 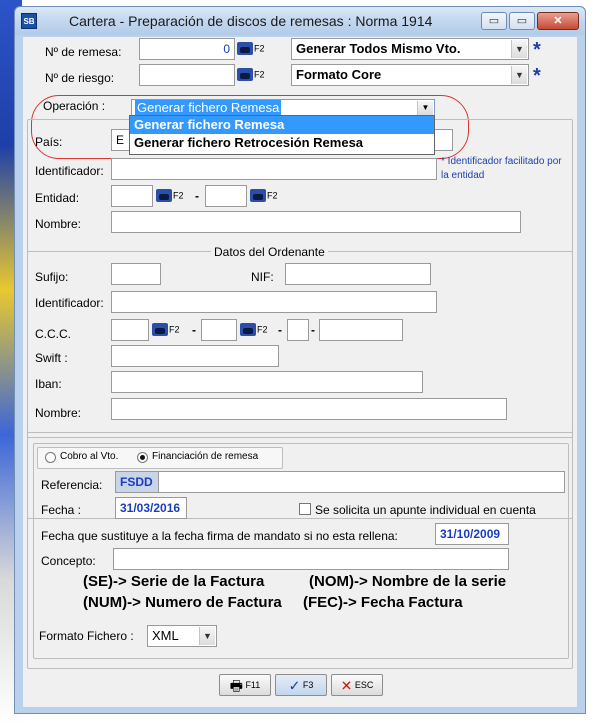 I want to click on fecha-label: Fecha :, so click(x=61, y=510).